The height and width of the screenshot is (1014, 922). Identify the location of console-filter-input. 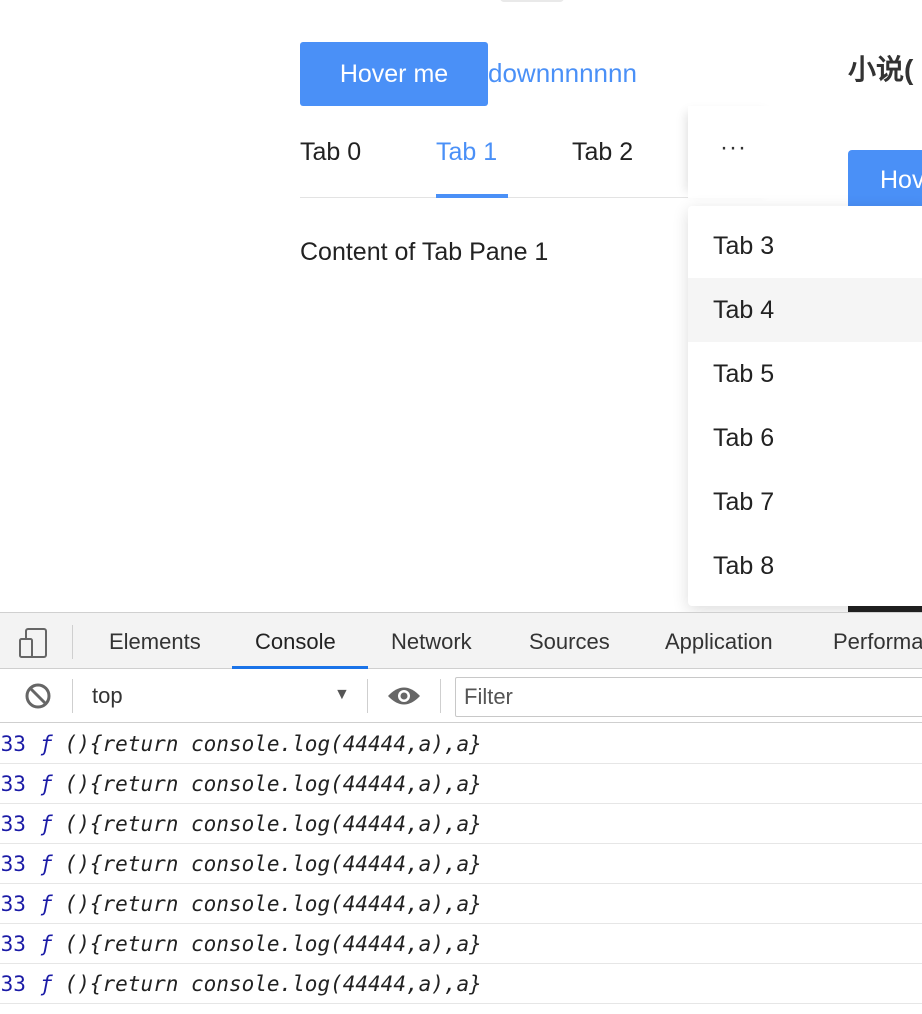
(688, 697).